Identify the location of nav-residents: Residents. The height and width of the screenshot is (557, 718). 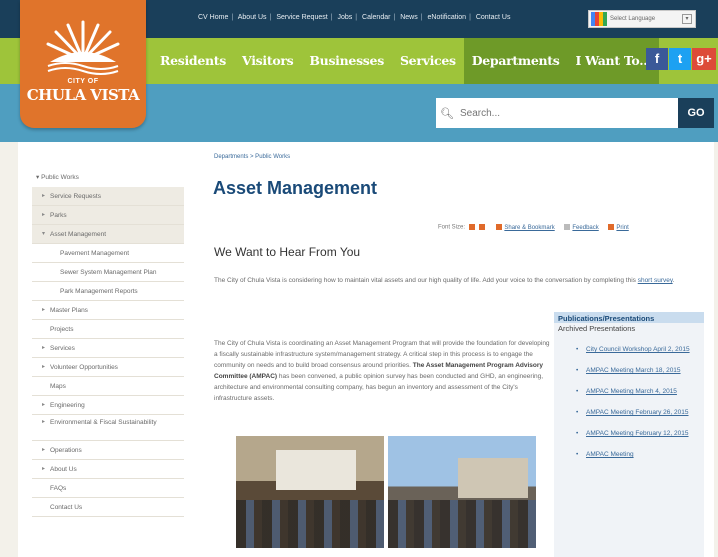
(193, 61).